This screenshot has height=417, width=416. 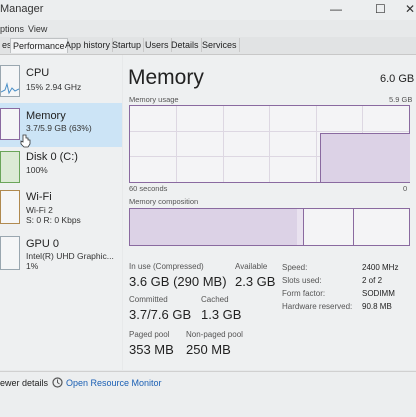 I want to click on cached-label: Cached, so click(x=215, y=299).